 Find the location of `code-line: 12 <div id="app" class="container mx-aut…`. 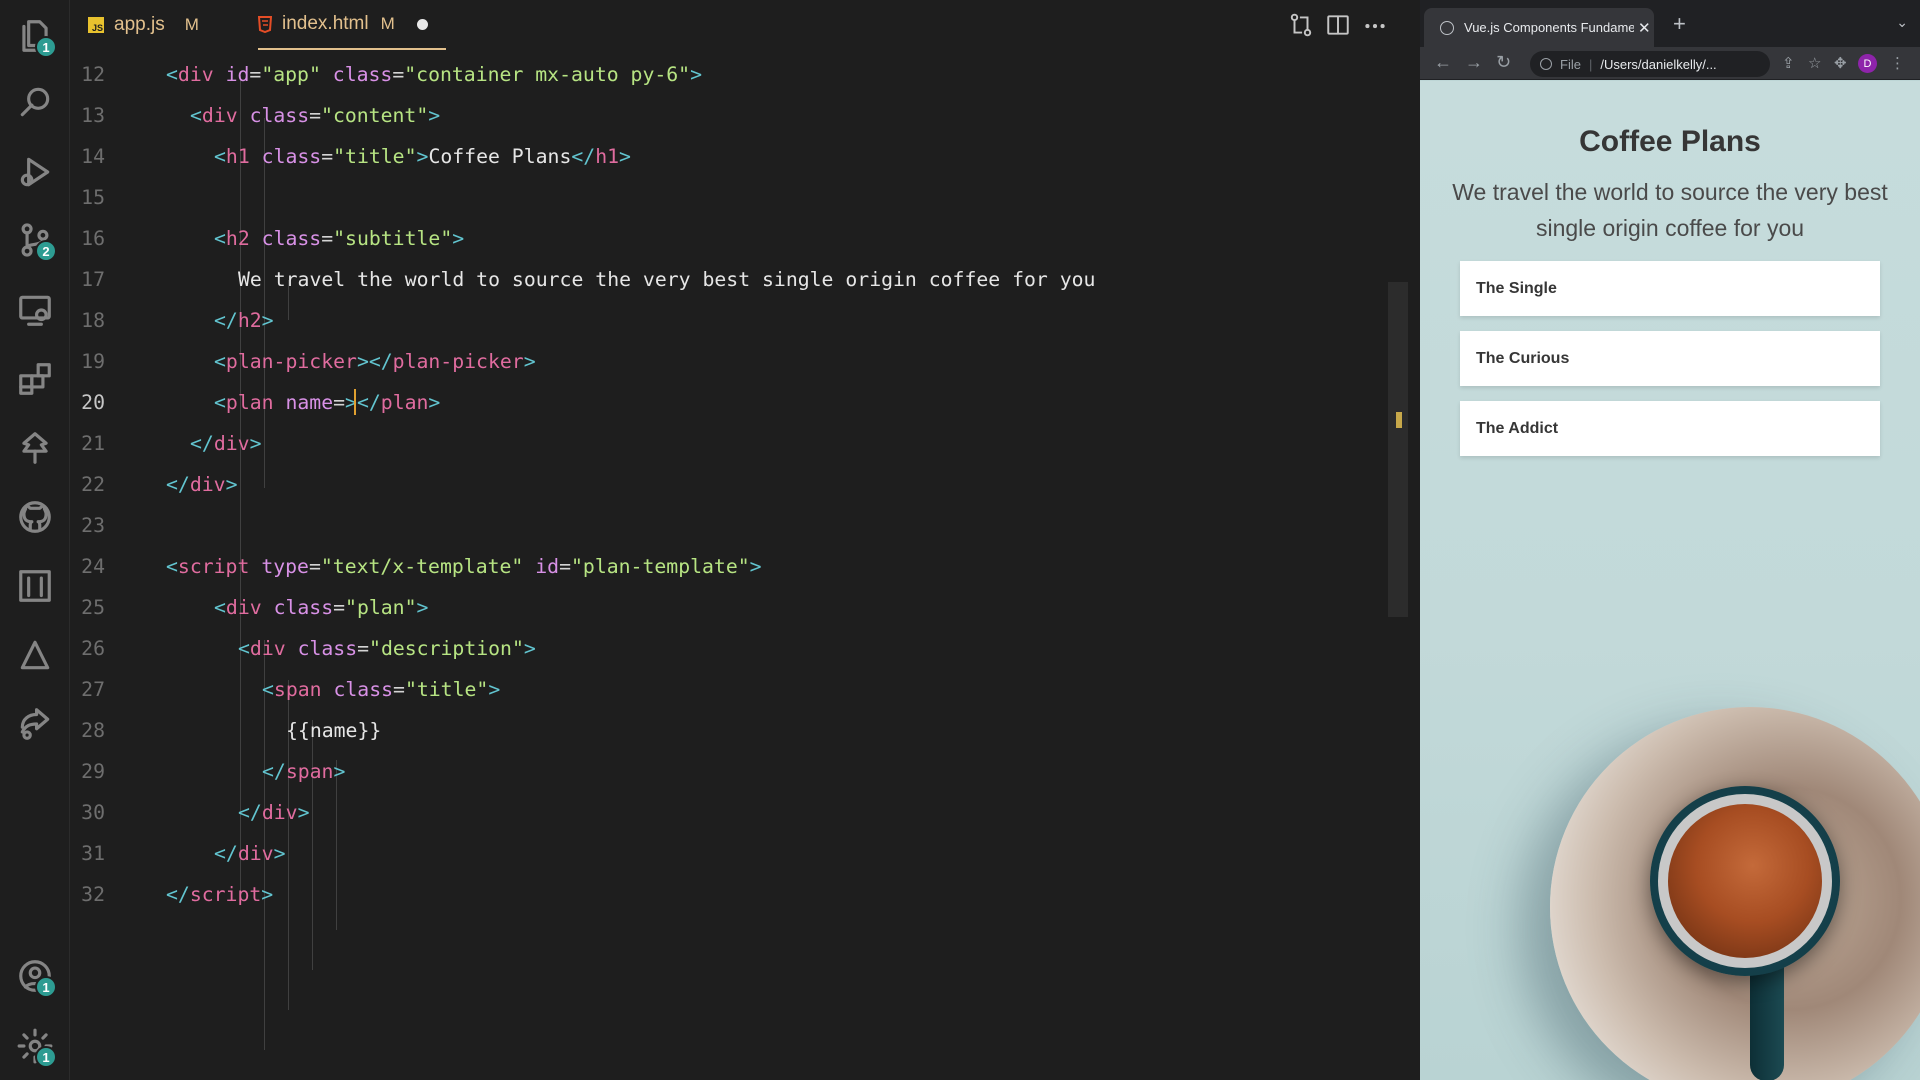

code-line: 12 <div id="app" class="container mx-aut… is located at coordinates (730, 74).